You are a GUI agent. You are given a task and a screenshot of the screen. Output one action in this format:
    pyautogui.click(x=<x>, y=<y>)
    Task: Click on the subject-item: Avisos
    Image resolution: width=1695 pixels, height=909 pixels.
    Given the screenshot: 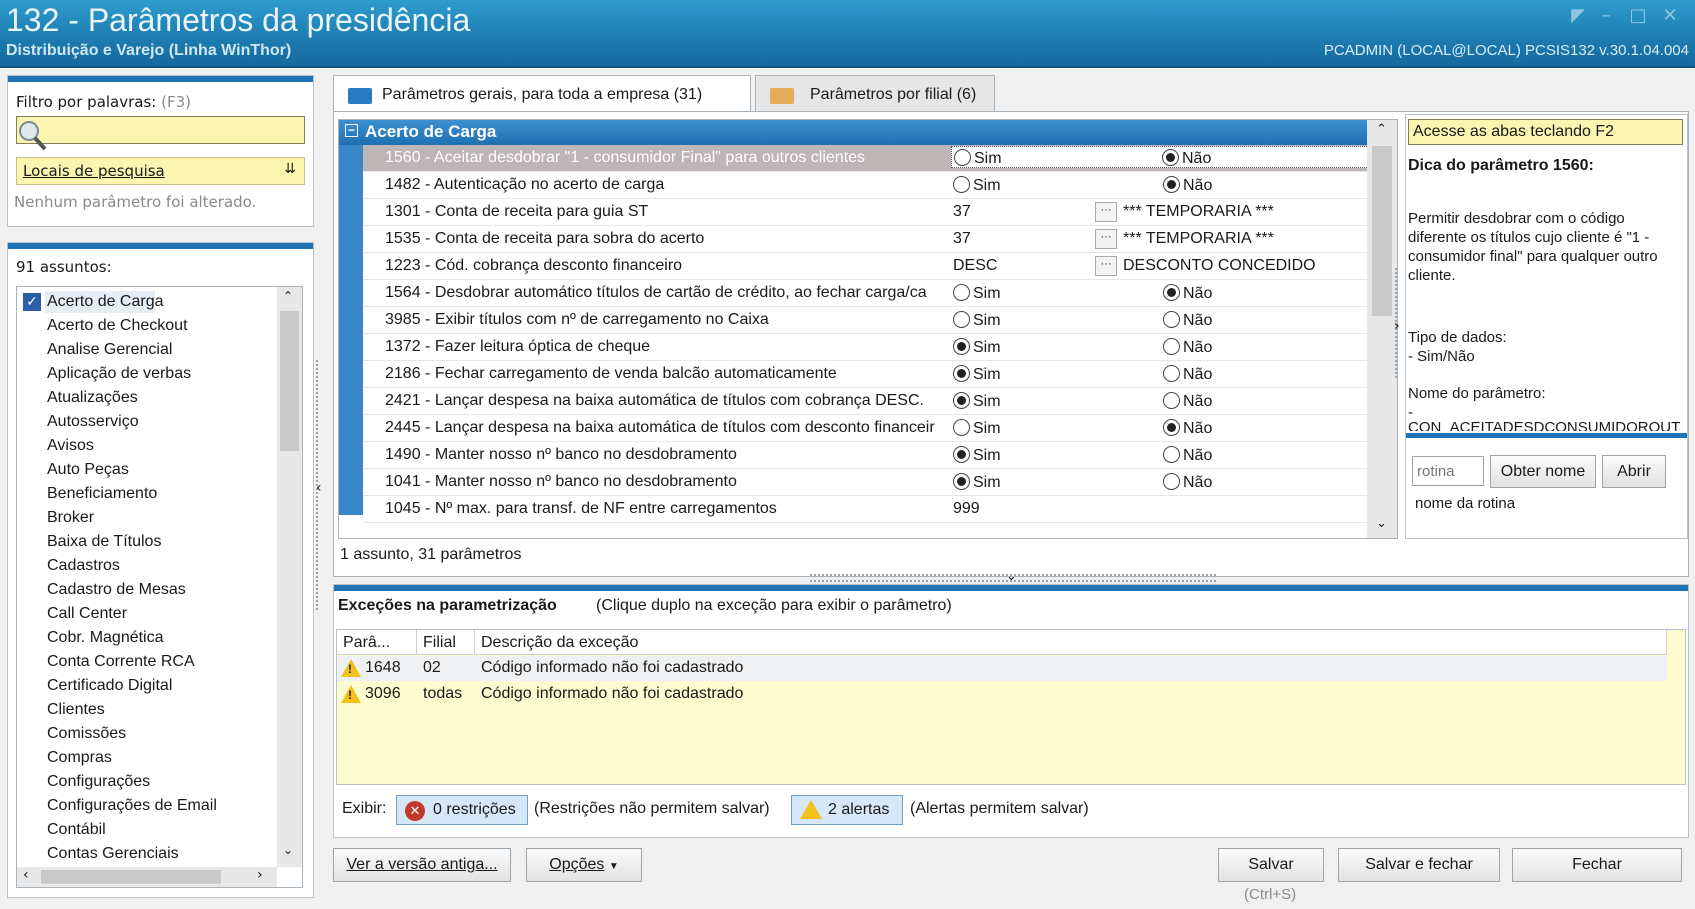 What is the action you would take?
    pyautogui.click(x=70, y=446)
    